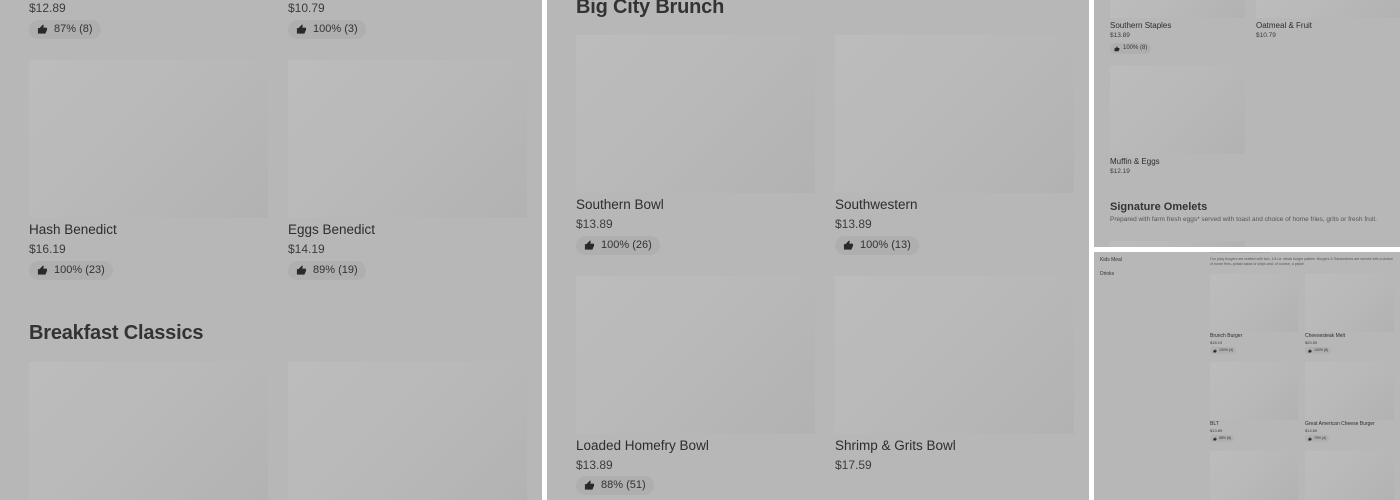  What do you see at coordinates (1311, 430) in the screenshot?
I see `item-price: $14.69` at bounding box center [1311, 430].